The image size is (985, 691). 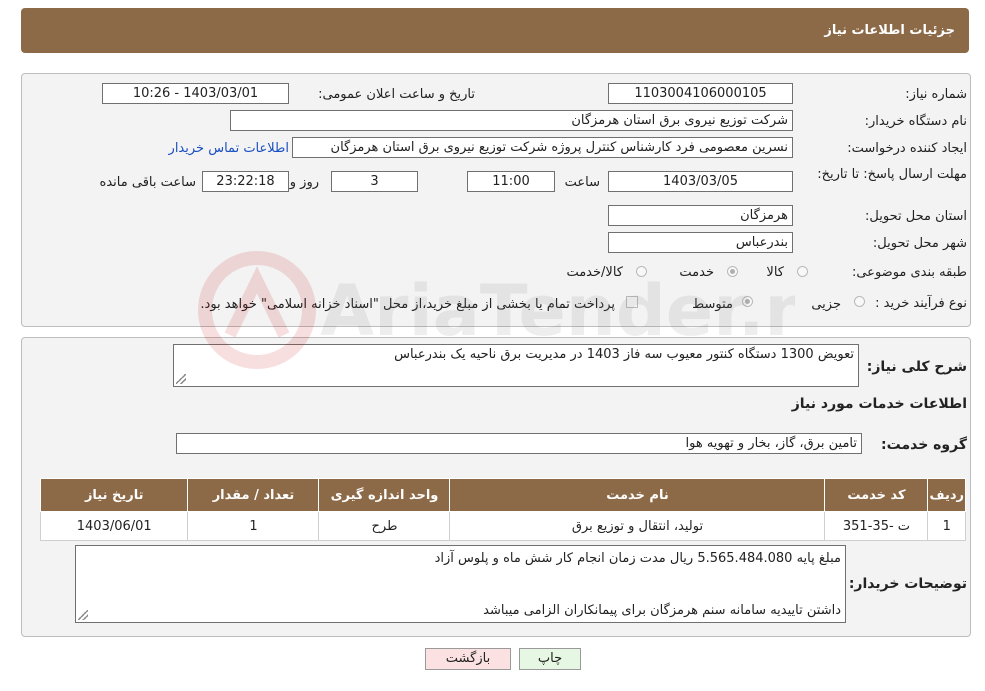 I want to click on category-label: طبقه بندی موضوعی:, so click(x=909, y=272).